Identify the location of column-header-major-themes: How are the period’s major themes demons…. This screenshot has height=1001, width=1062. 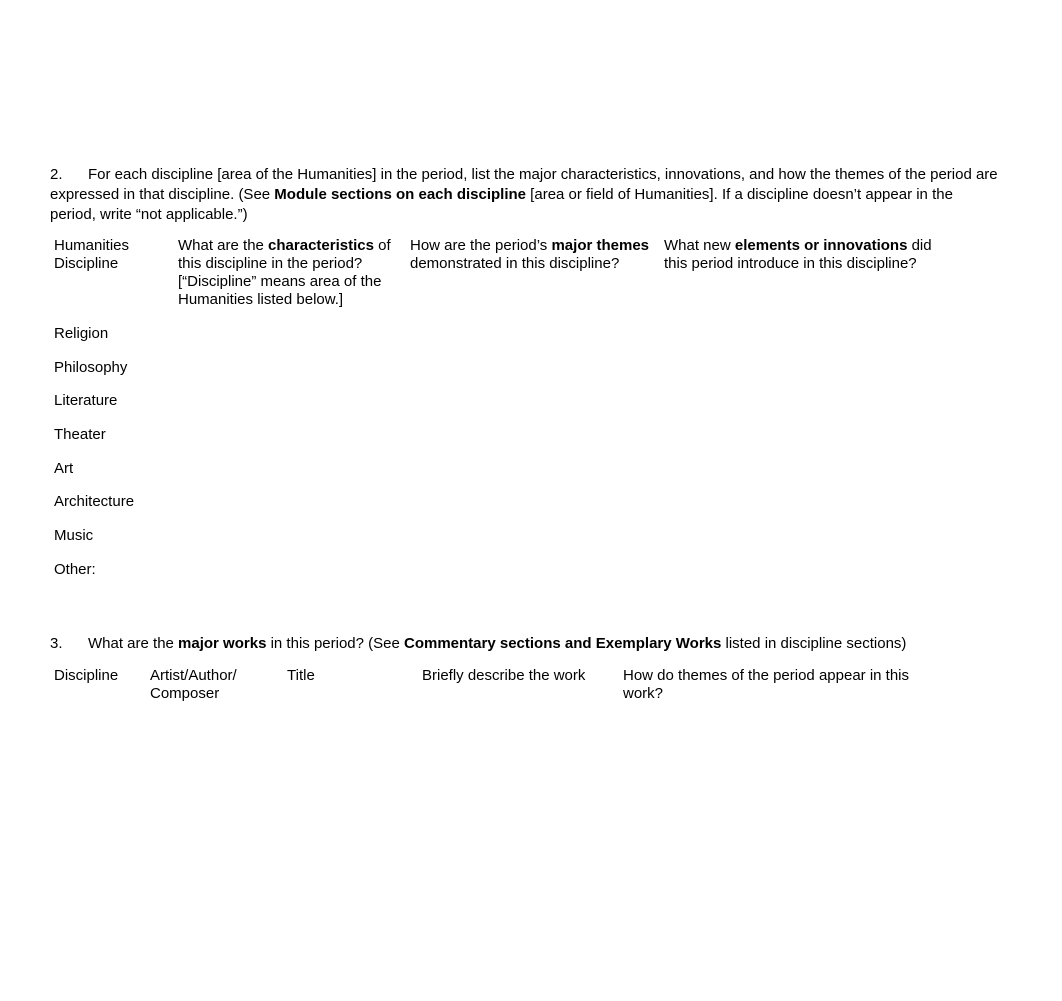
(537, 280).